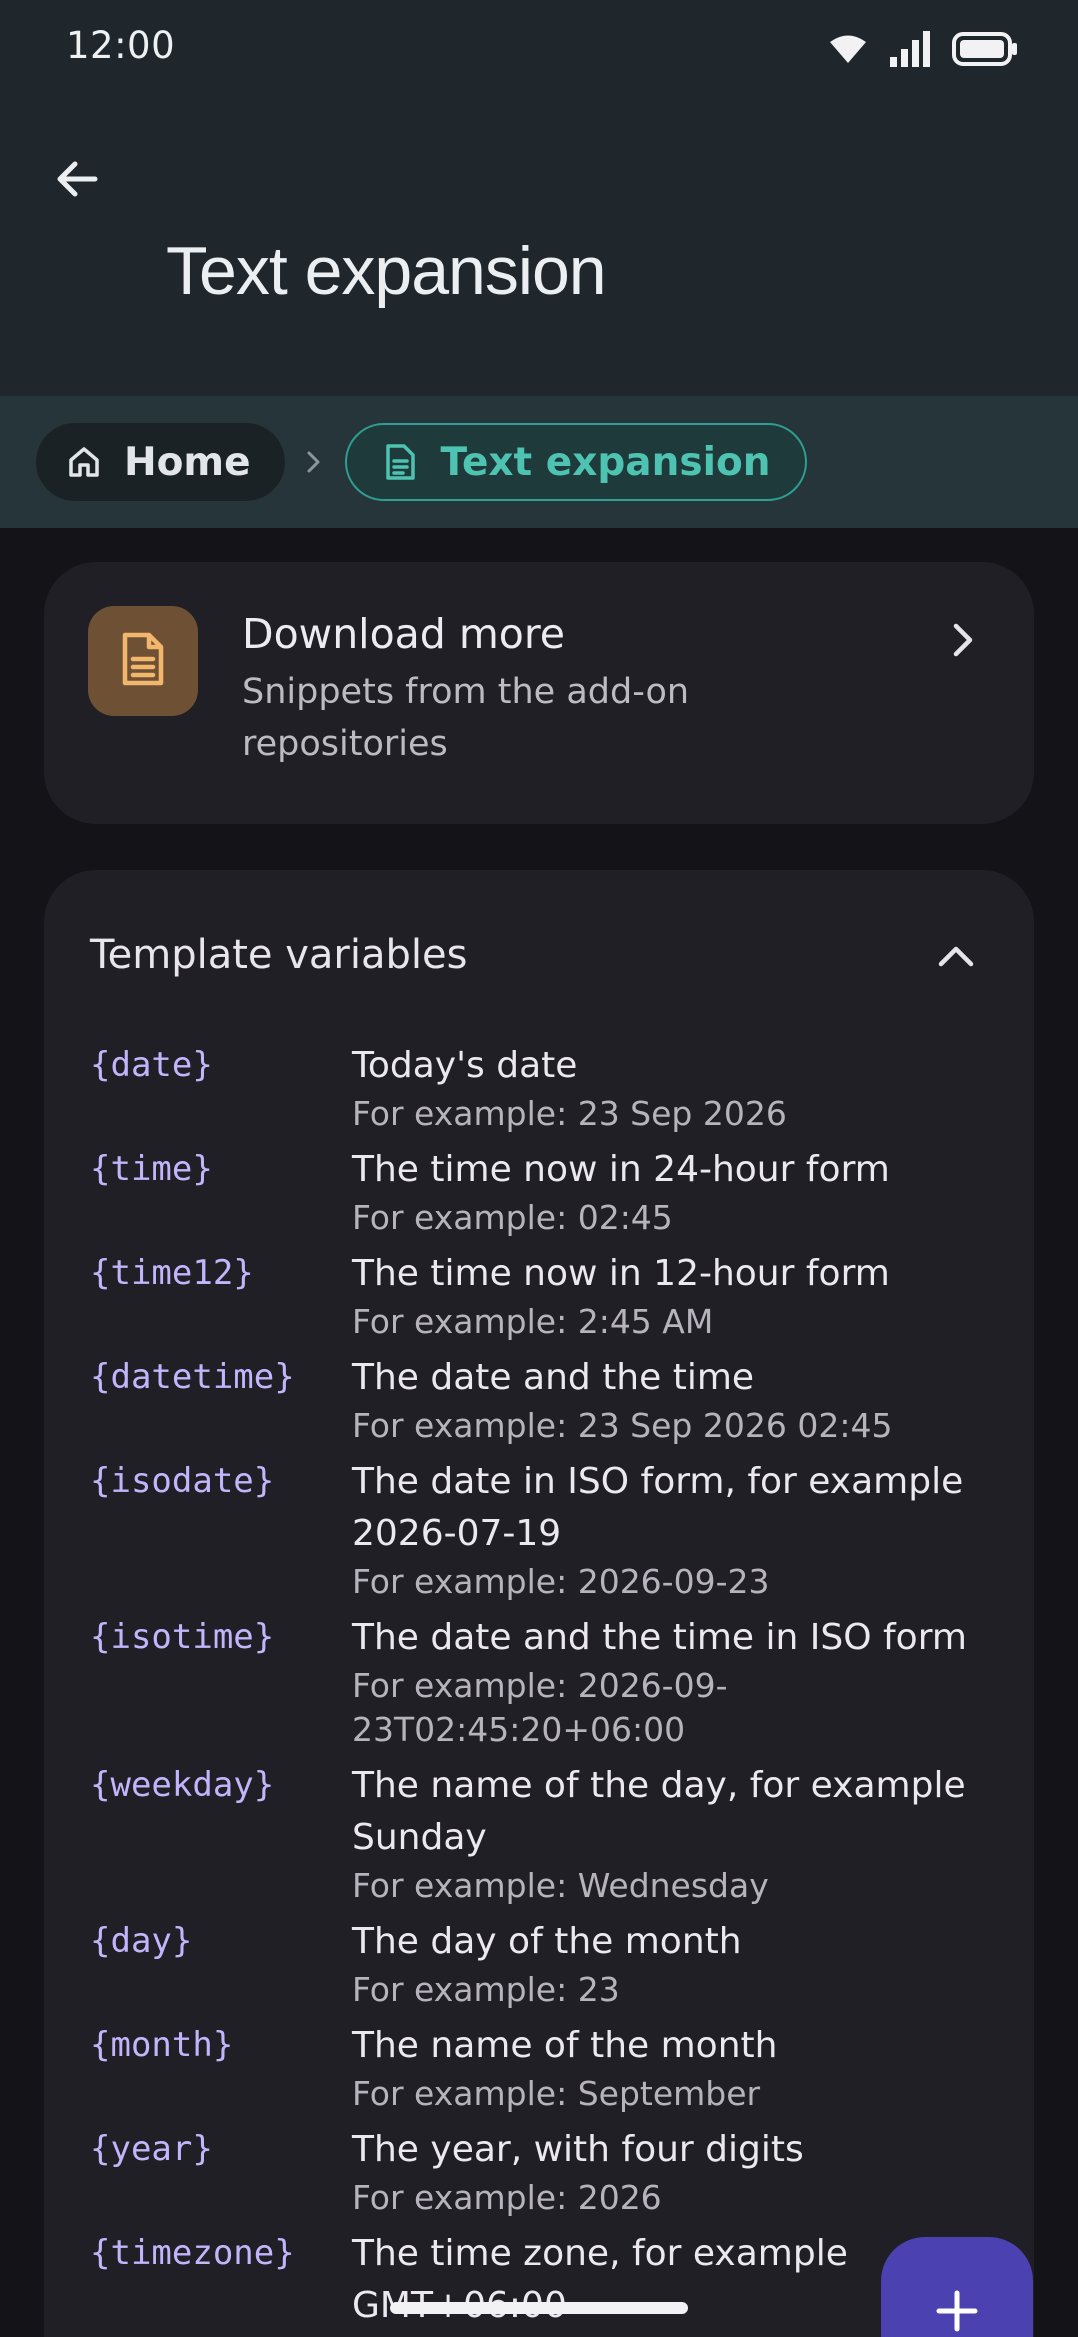 The height and width of the screenshot is (2337, 1078). What do you see at coordinates (681, 1964) in the screenshot?
I see `variable-description-block: The day of the month For example: 23` at bounding box center [681, 1964].